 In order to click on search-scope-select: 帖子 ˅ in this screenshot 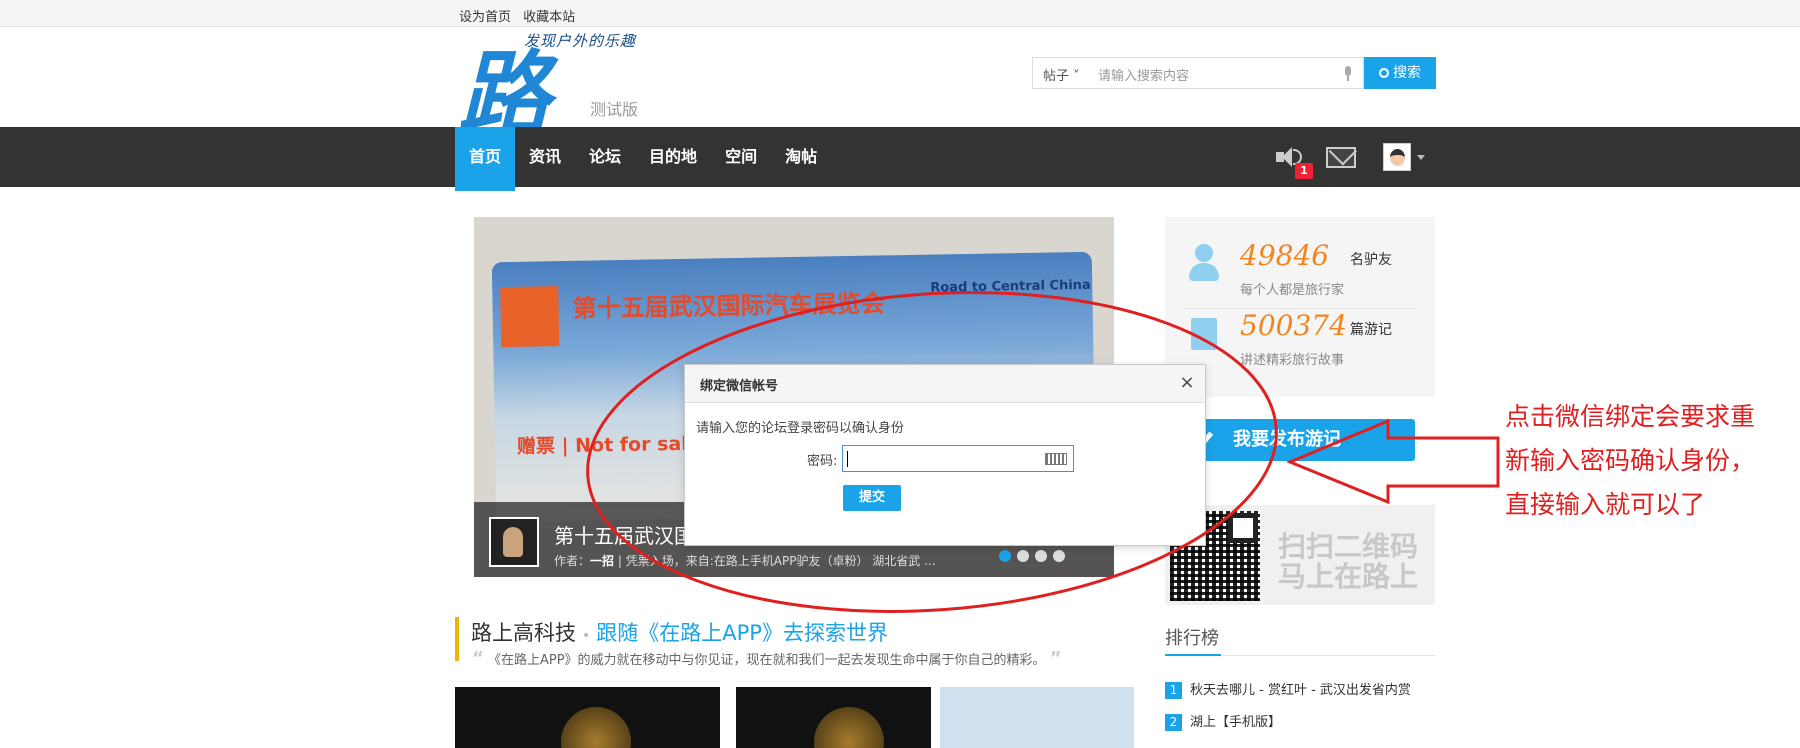, I will do `click(1061, 74)`.